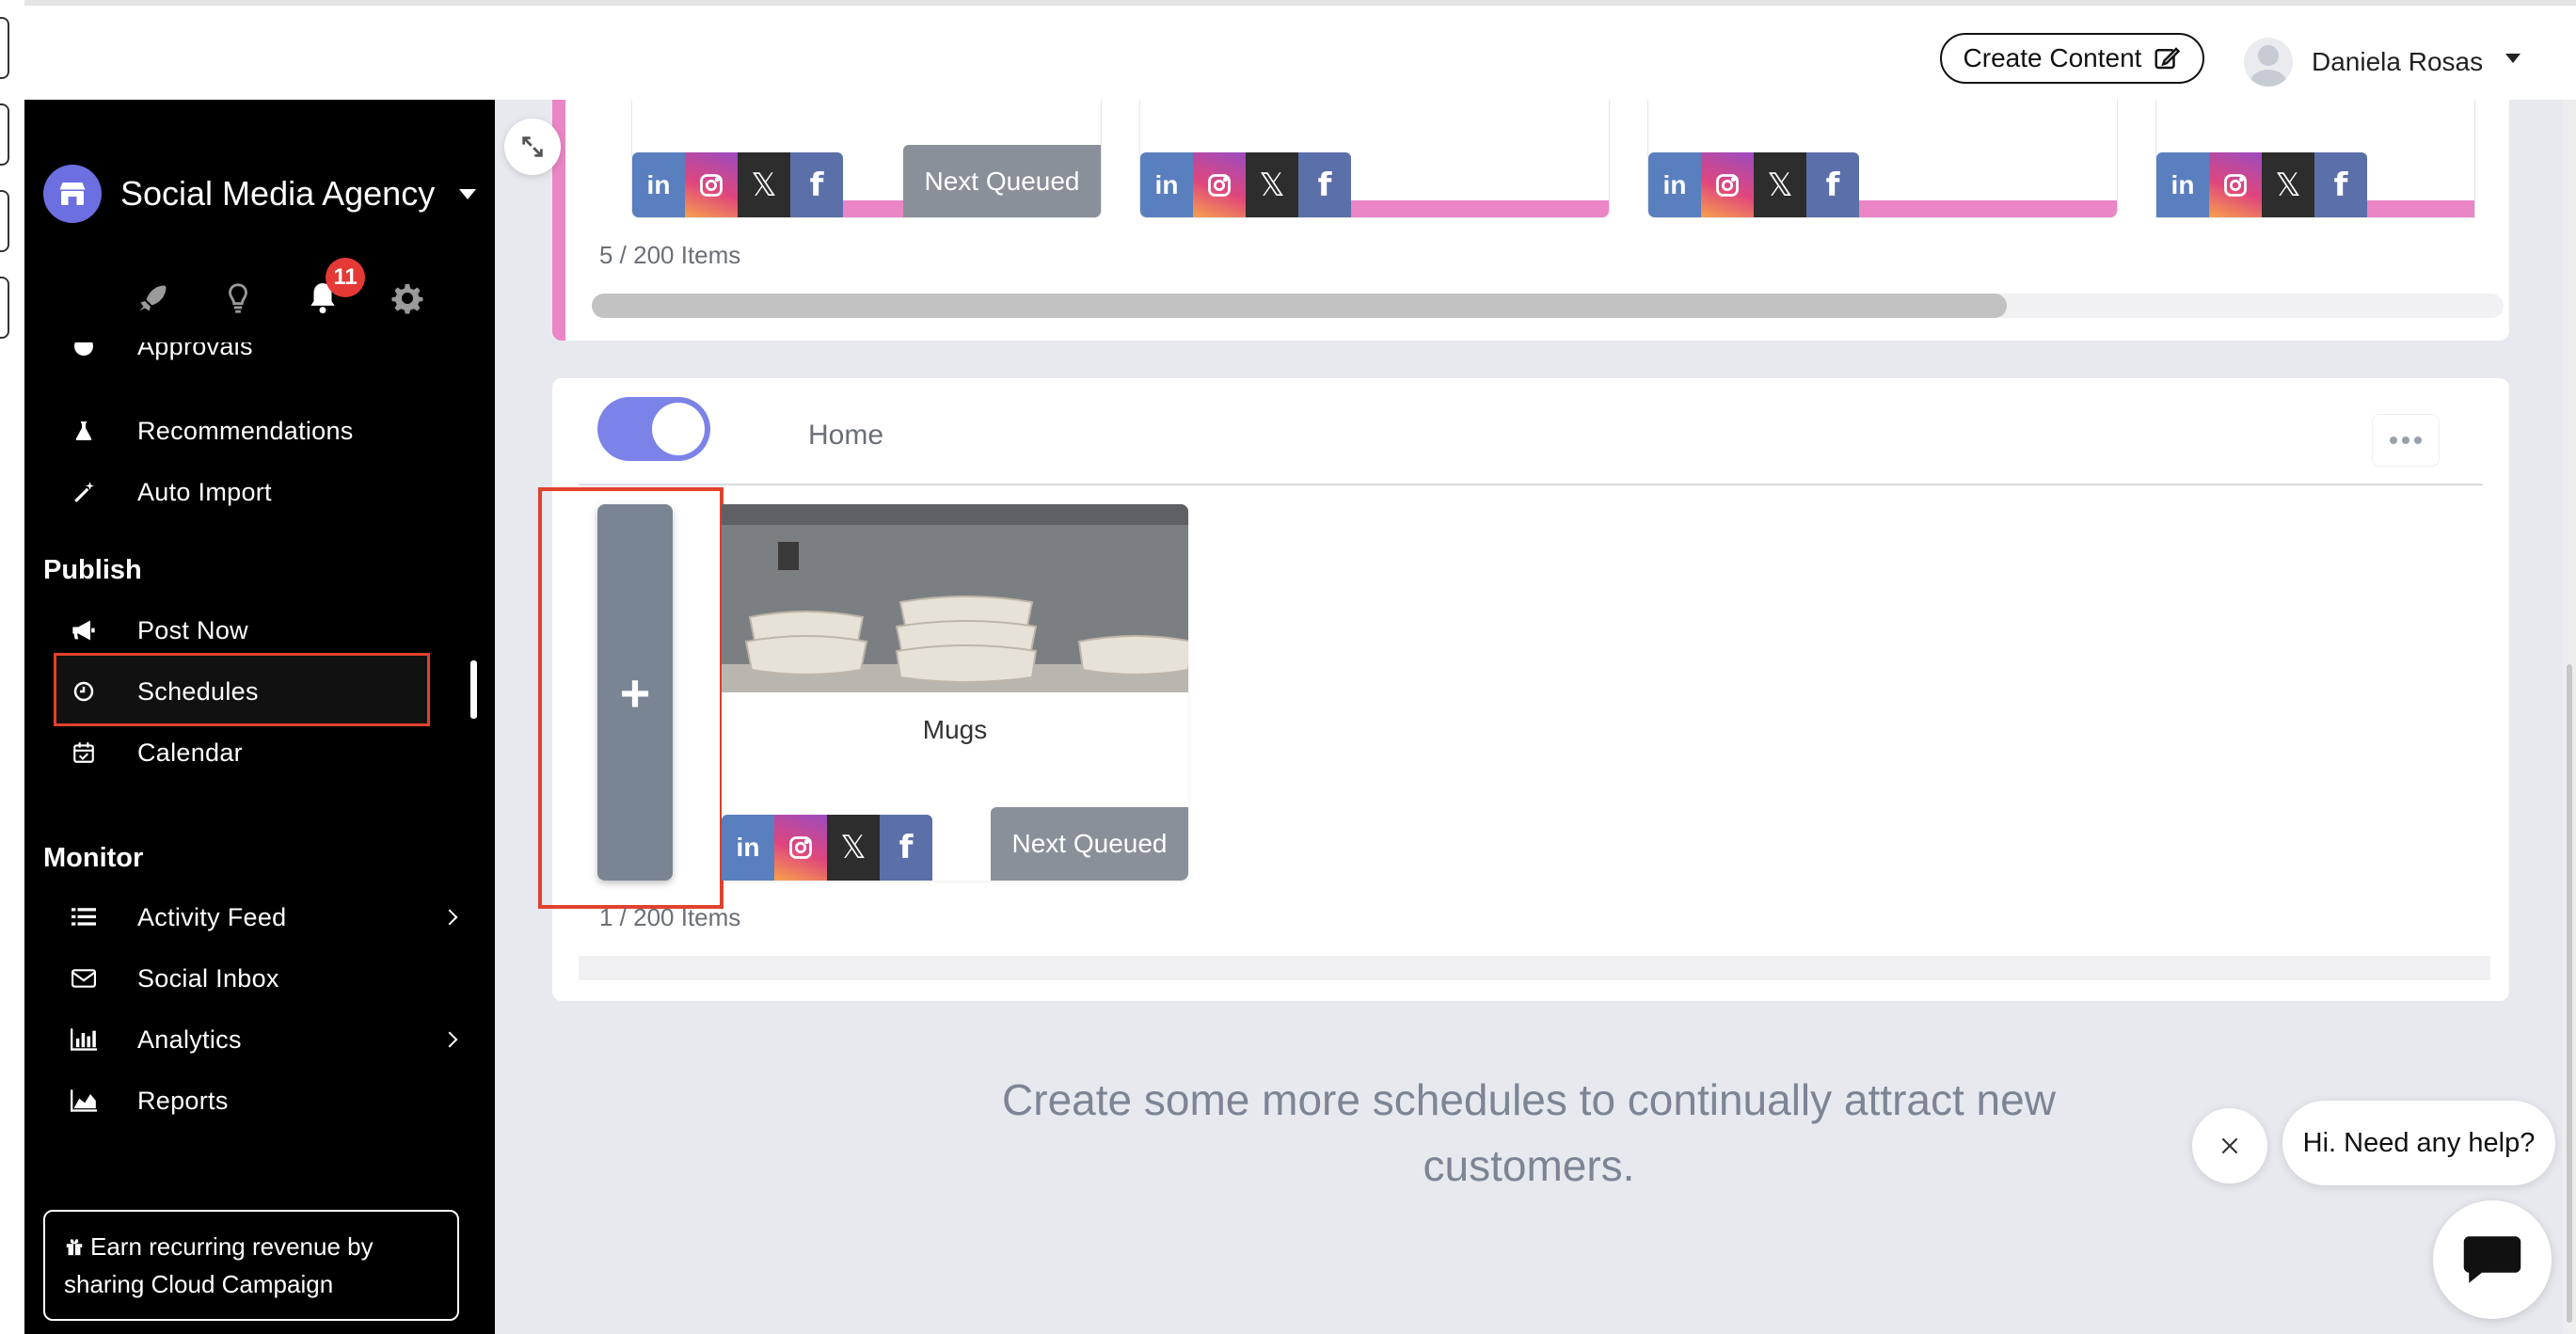  What do you see at coordinates (198, 691) in the screenshot?
I see `sidebar-item-label: Schedules` at bounding box center [198, 691].